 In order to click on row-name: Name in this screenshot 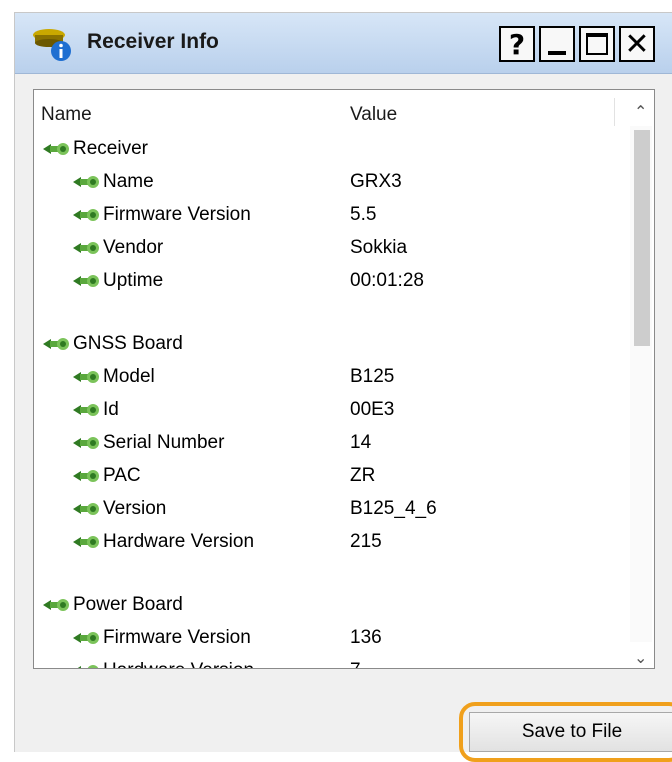, I will do `click(112, 182)`.